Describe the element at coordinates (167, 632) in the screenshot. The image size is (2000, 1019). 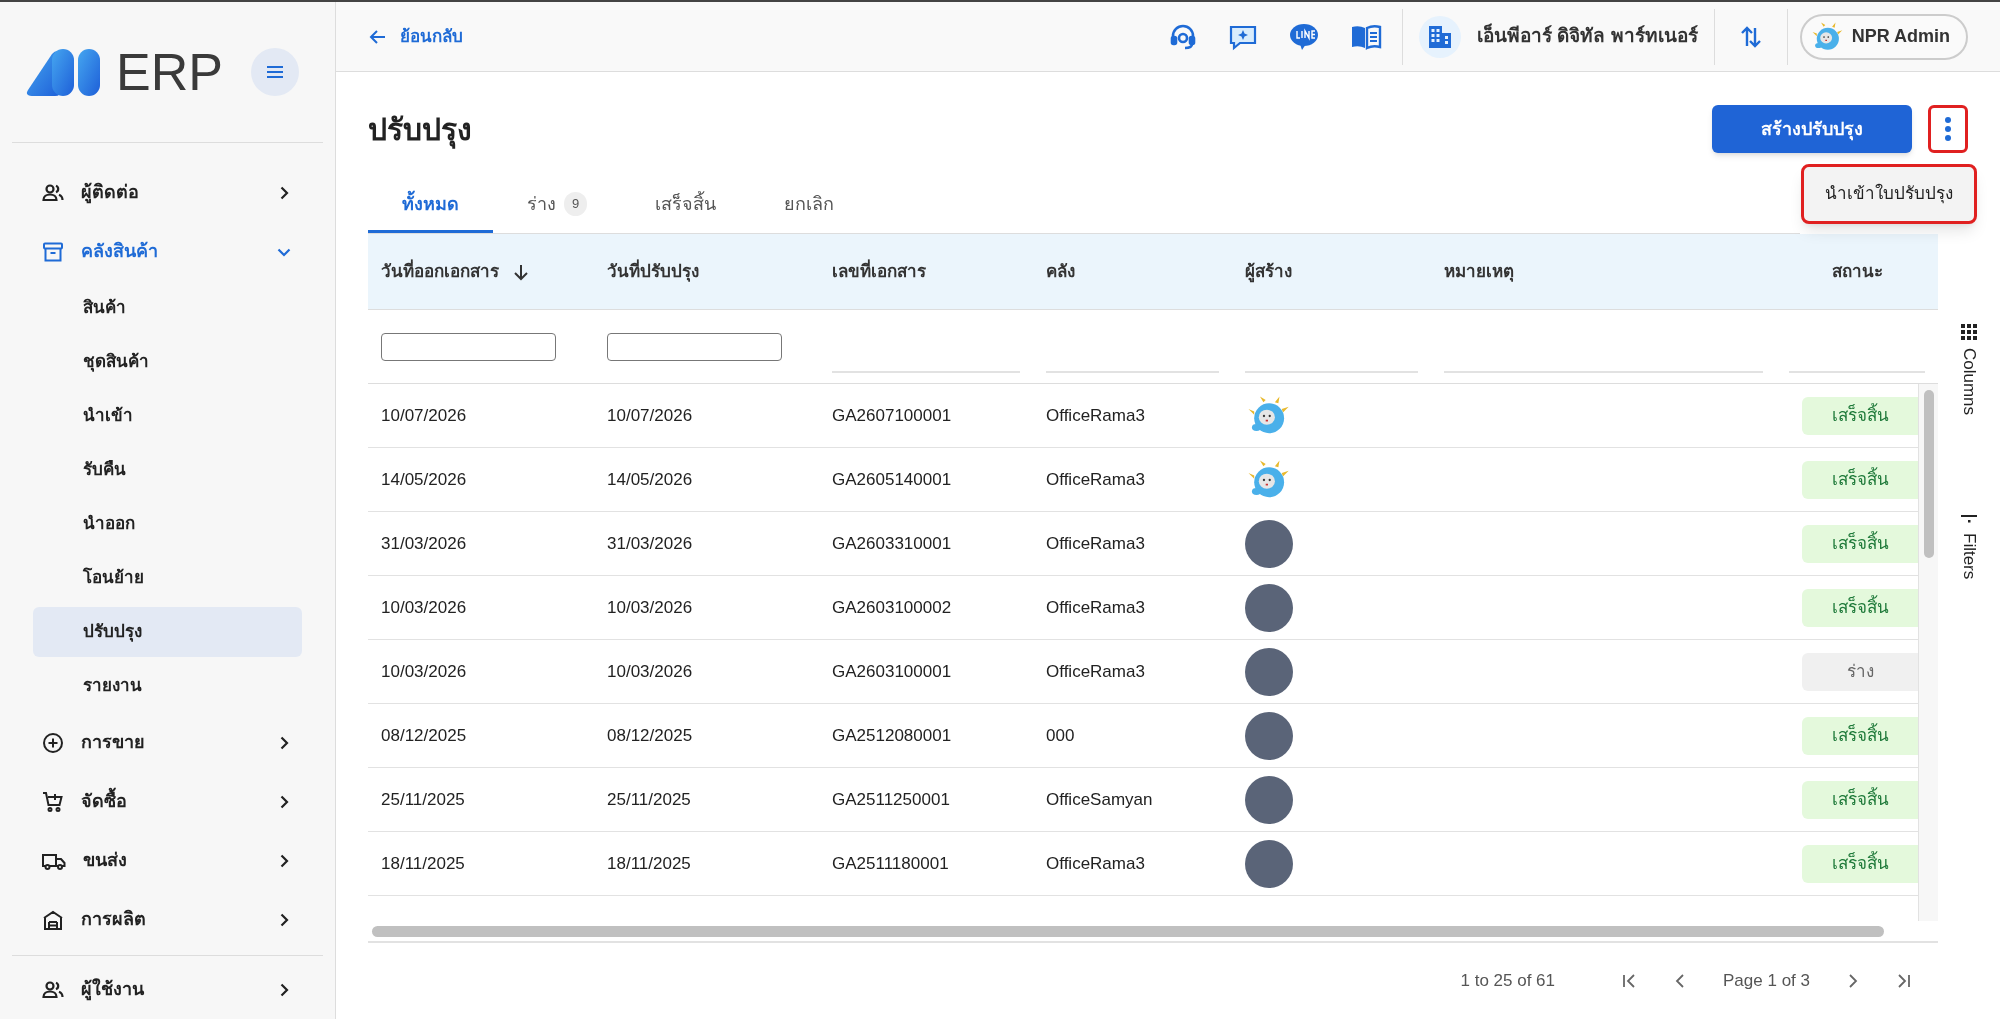
I see `nav-subitem: ปรับปรุง` at that location.